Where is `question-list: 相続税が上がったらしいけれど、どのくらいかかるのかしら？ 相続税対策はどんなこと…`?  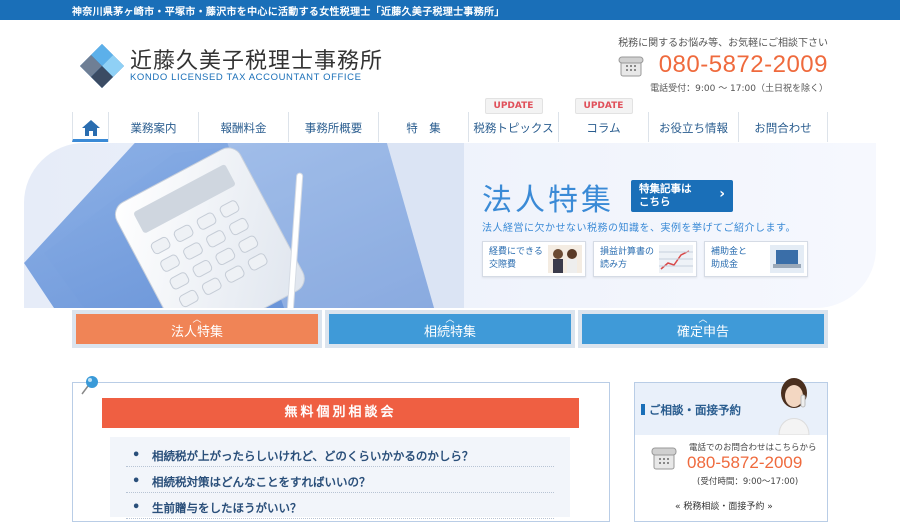 question-list: 相続税が上がったらしいけれど、どのくらいかかるのかしら？ 相続税対策はどんなこと… is located at coordinates (340, 480).